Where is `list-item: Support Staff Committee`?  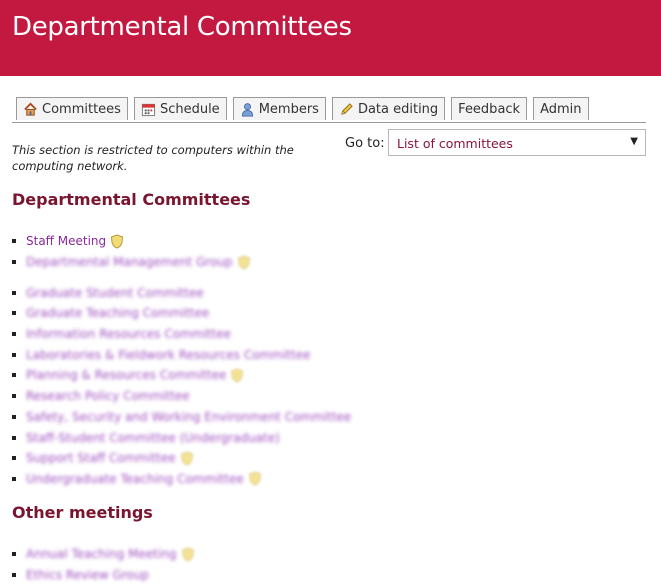
list-item: Support Staff Committee is located at coordinates (181, 458).